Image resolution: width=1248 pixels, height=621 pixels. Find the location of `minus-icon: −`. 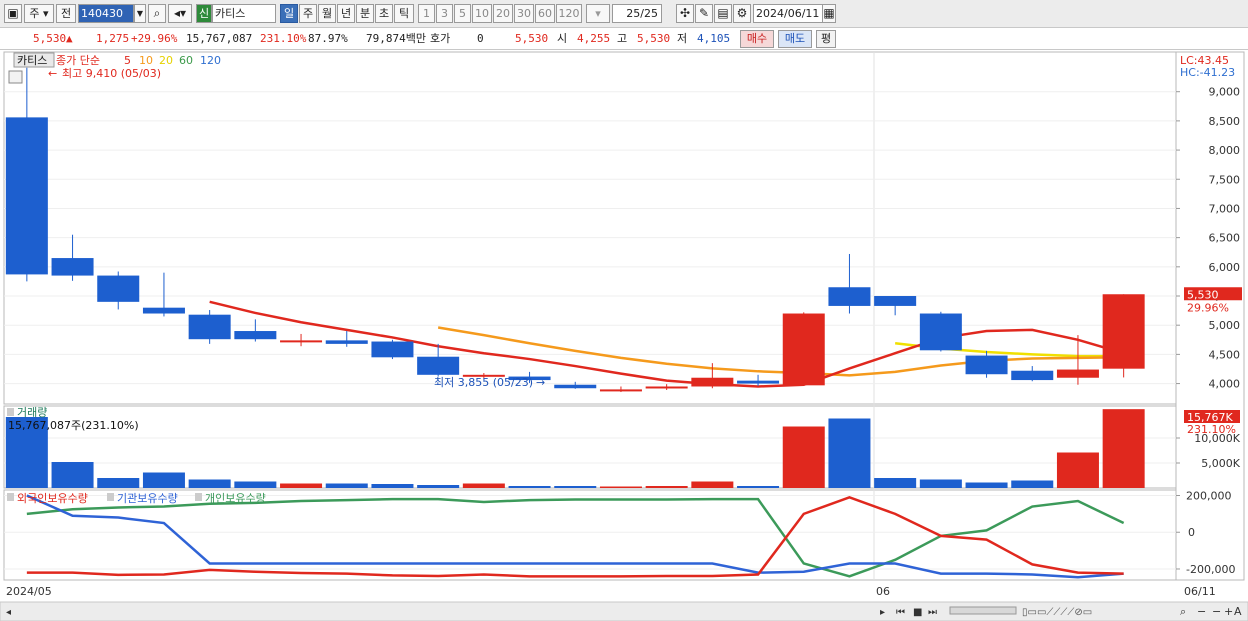

minus-icon: − is located at coordinates (1216, 611).